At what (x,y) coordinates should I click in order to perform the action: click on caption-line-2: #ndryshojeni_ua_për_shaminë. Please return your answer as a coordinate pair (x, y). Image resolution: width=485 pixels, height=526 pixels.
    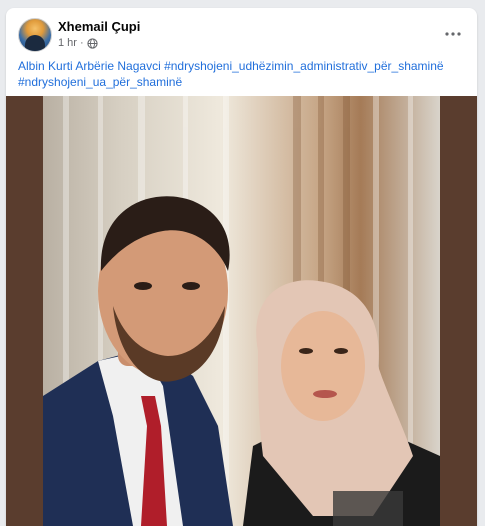
    Looking at the image, I should click on (242, 82).